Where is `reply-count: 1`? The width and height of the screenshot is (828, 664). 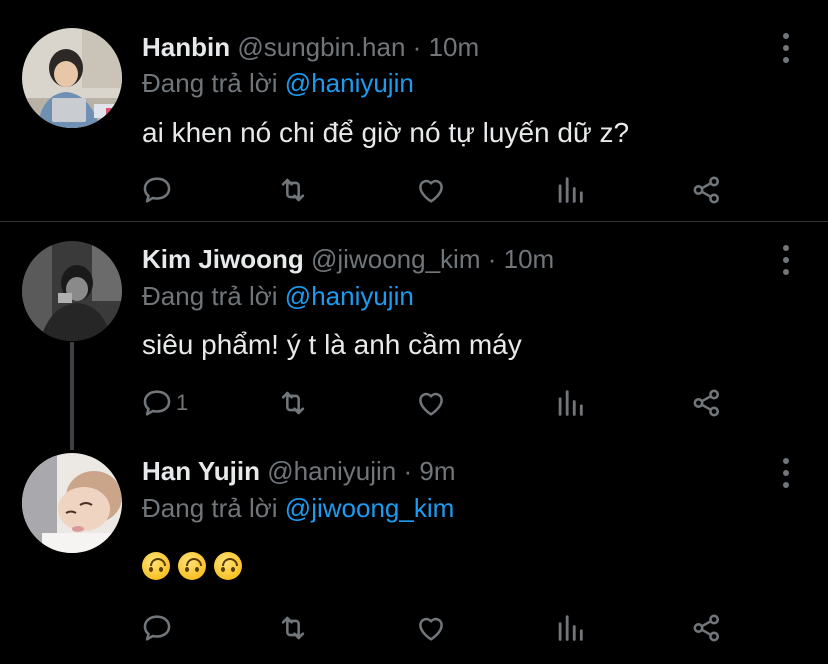 reply-count: 1 is located at coordinates (182, 402).